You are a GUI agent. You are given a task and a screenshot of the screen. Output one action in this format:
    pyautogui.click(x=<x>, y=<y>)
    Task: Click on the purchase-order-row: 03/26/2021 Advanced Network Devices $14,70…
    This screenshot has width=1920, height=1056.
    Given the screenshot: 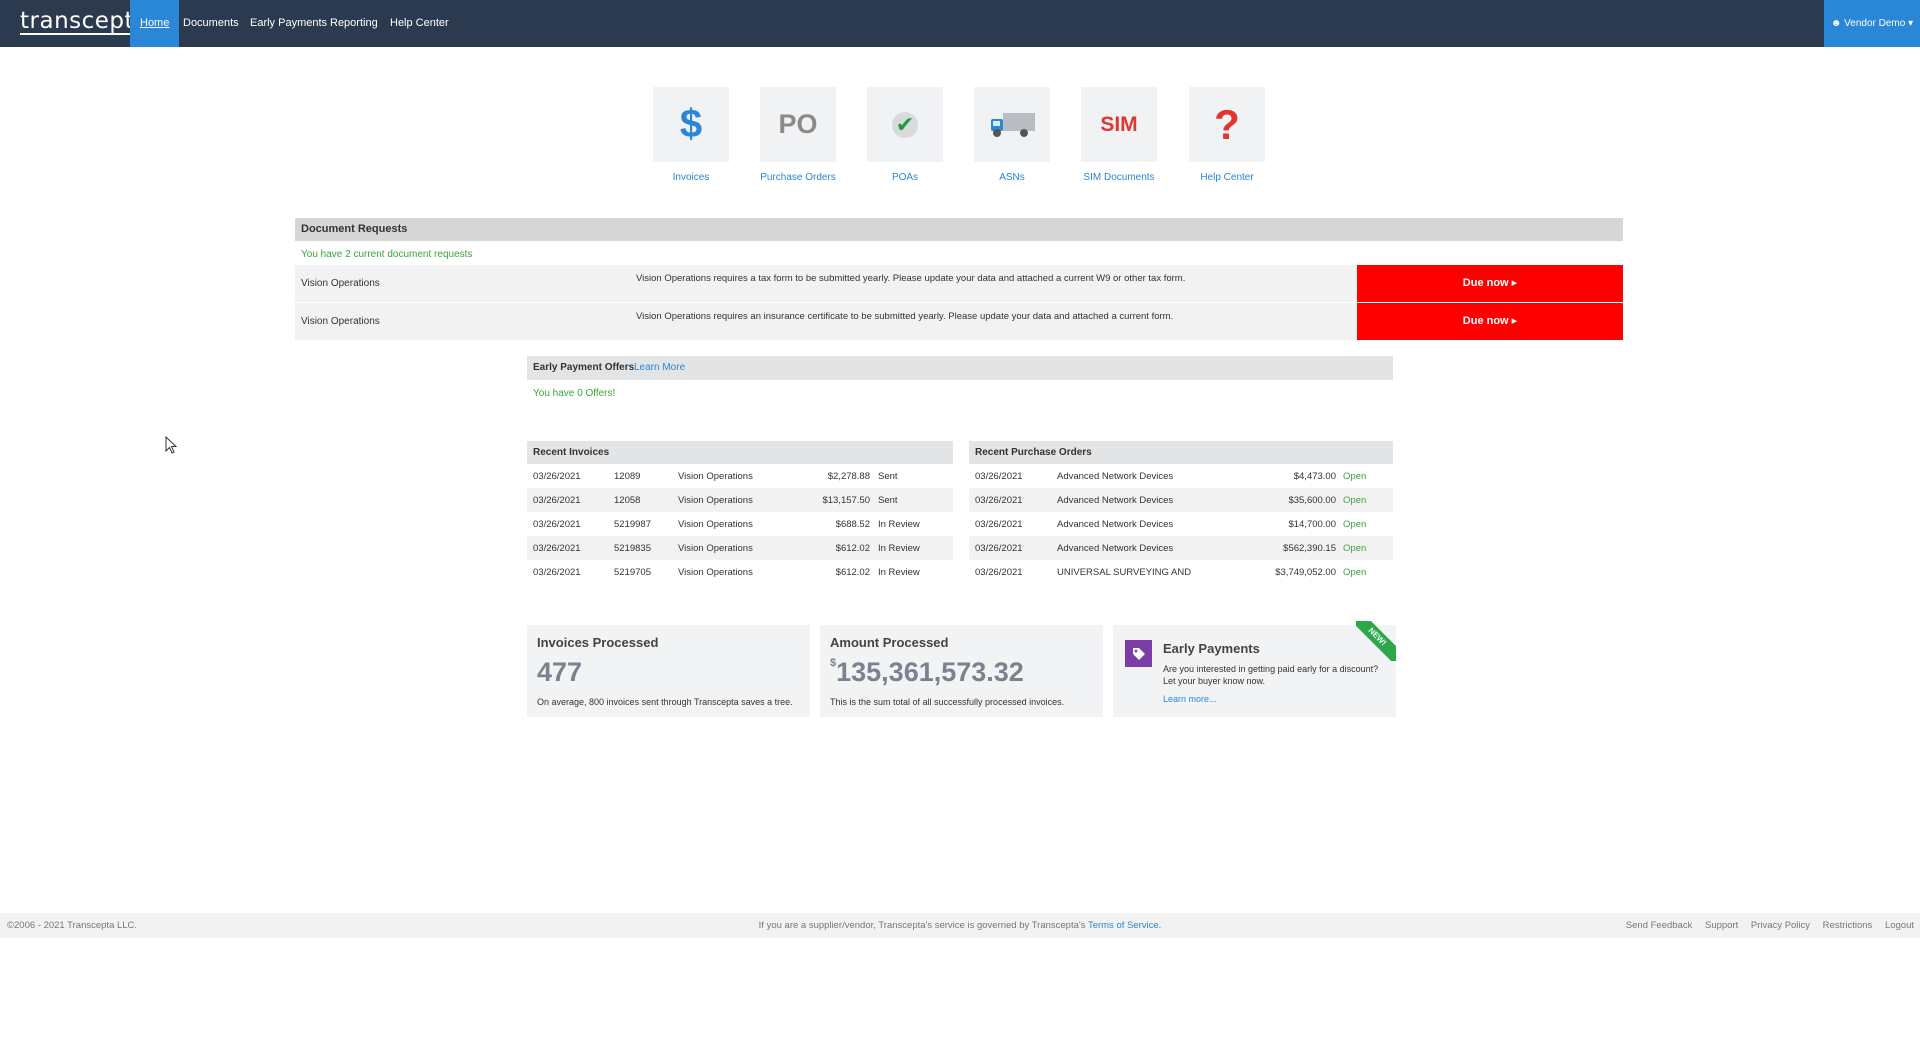 What is the action you would take?
    pyautogui.click(x=1181, y=524)
    